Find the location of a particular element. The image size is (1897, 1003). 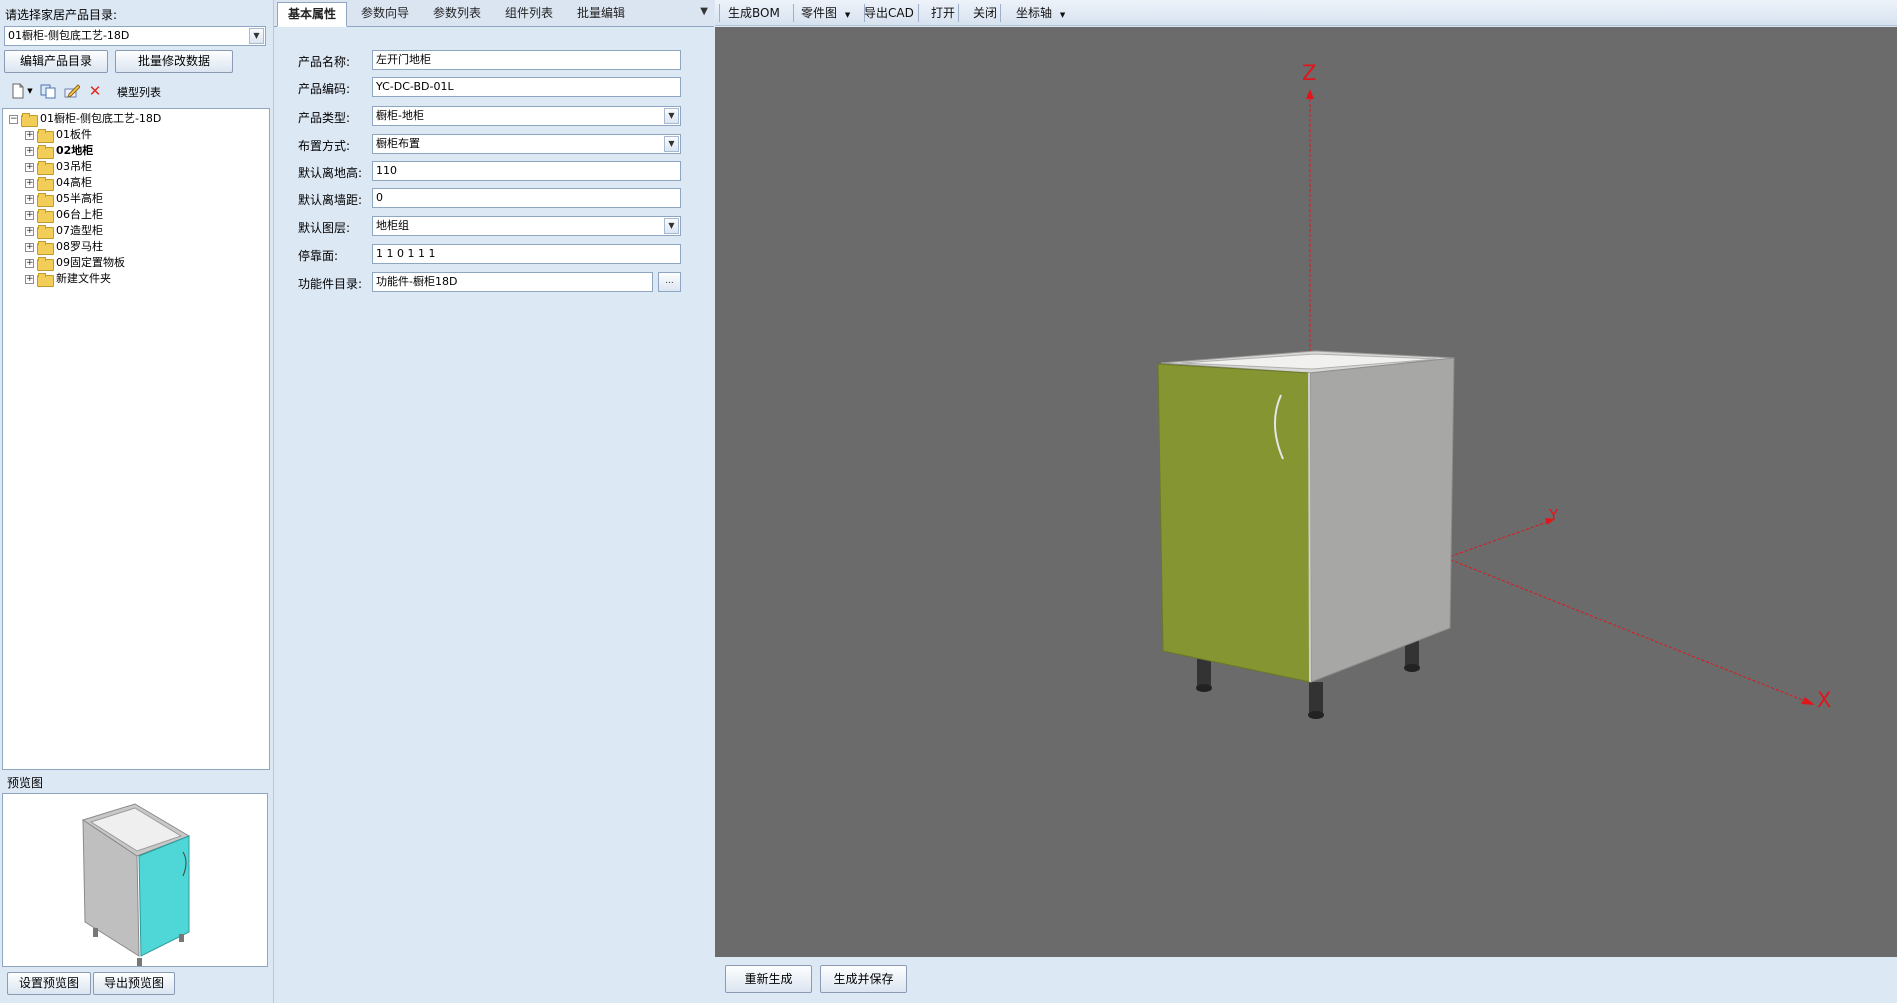

tree-item-label: 04高柜 is located at coordinates (74, 182).